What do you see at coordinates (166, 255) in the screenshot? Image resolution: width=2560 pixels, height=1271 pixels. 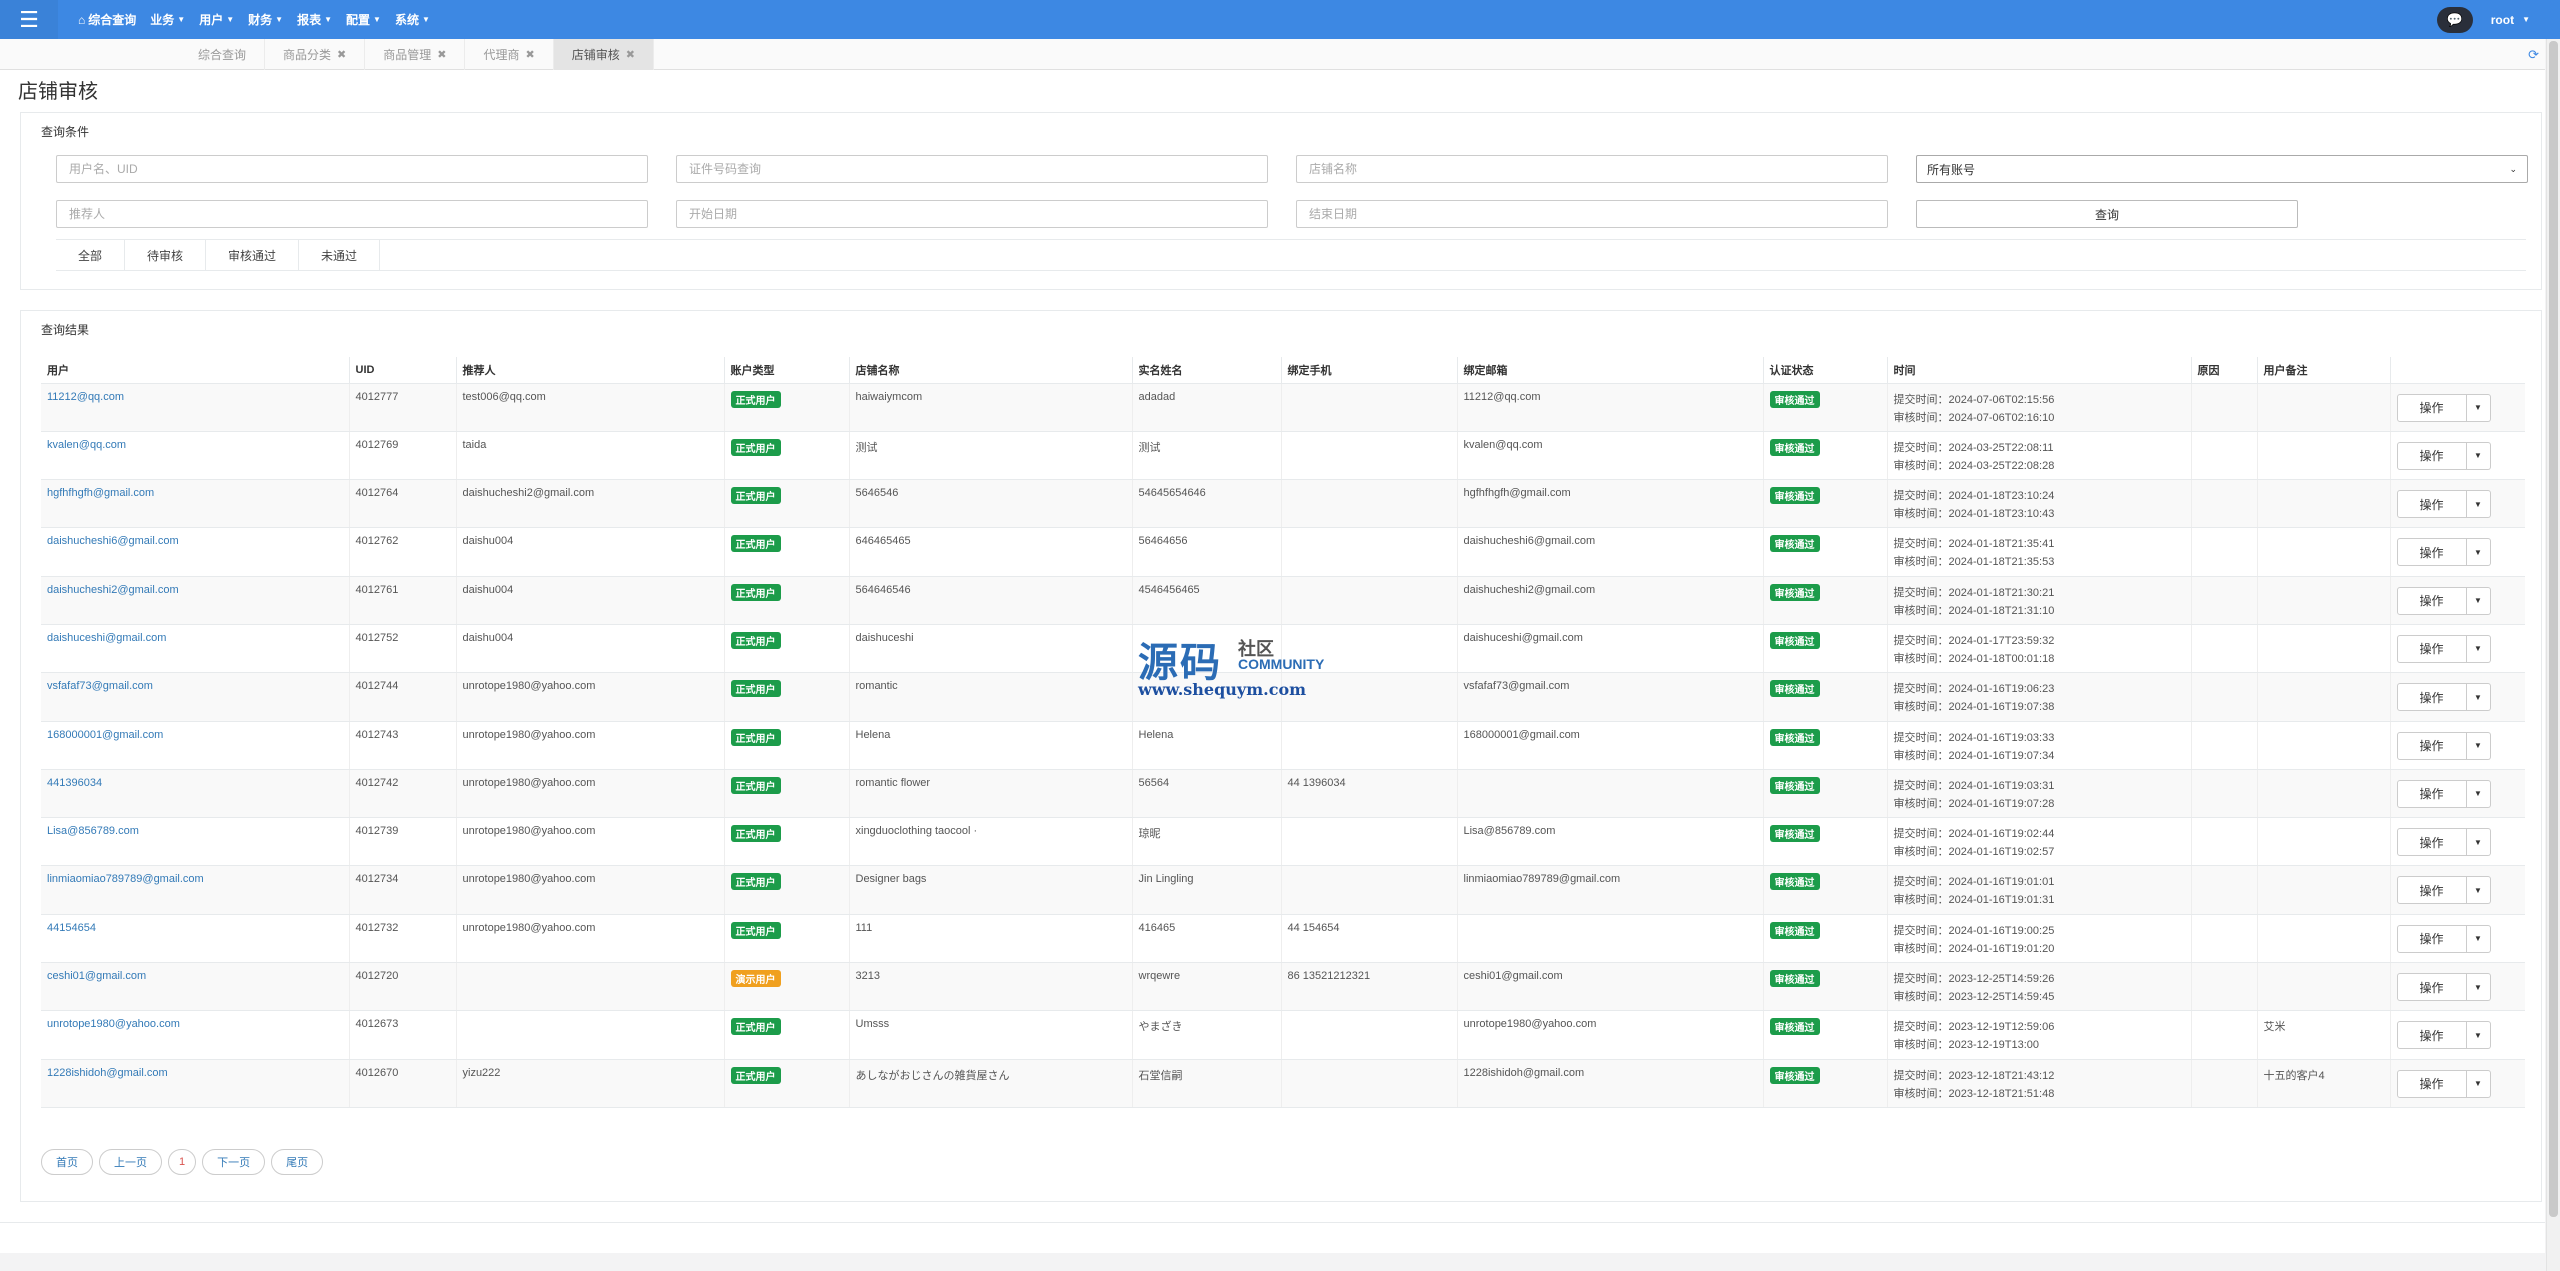 I see `status-tab-1: 待审核` at bounding box center [166, 255].